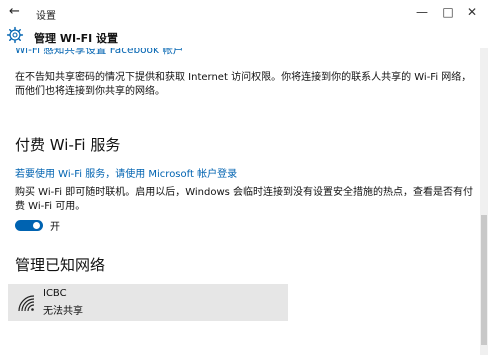 The height and width of the screenshot is (355, 488). I want to click on network-status: 无法共享, so click(63, 311).